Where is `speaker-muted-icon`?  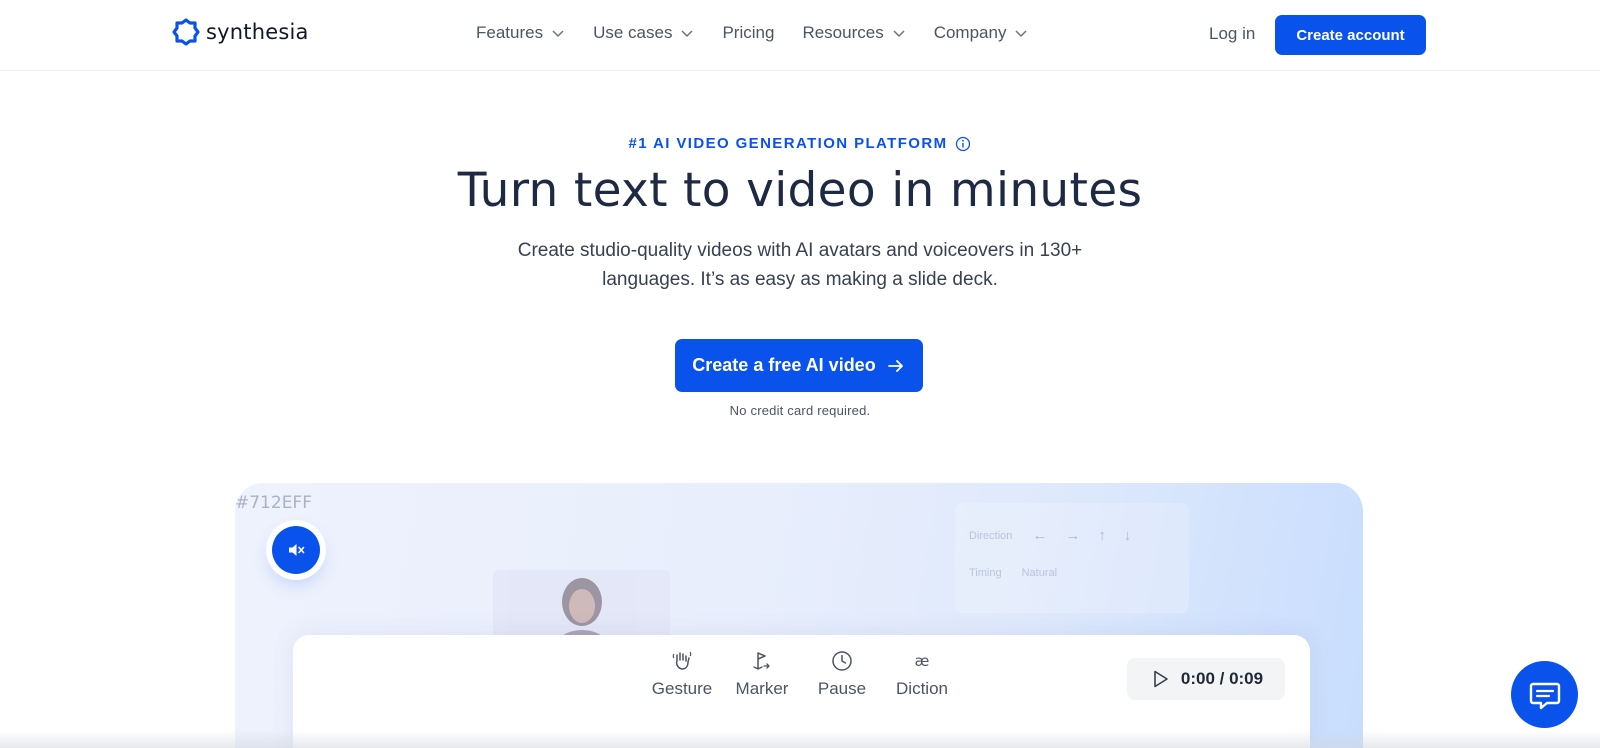 speaker-muted-icon is located at coordinates (297, 550).